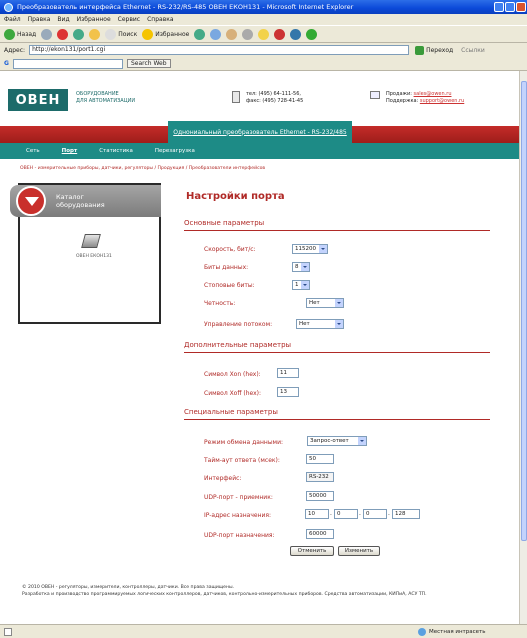  What do you see at coordinates (200, 34) in the screenshot?
I see `media-icon` at bounding box center [200, 34].